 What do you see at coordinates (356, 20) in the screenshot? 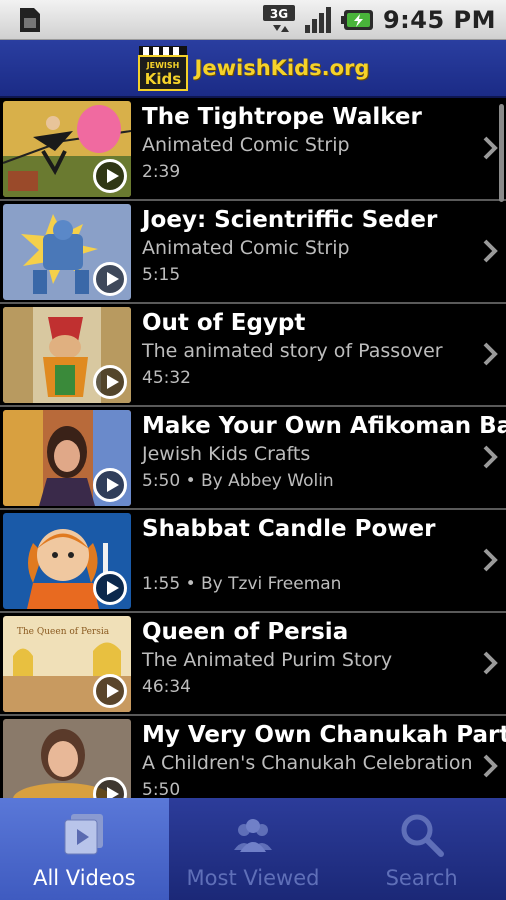
I see `battery-charging-icon` at bounding box center [356, 20].